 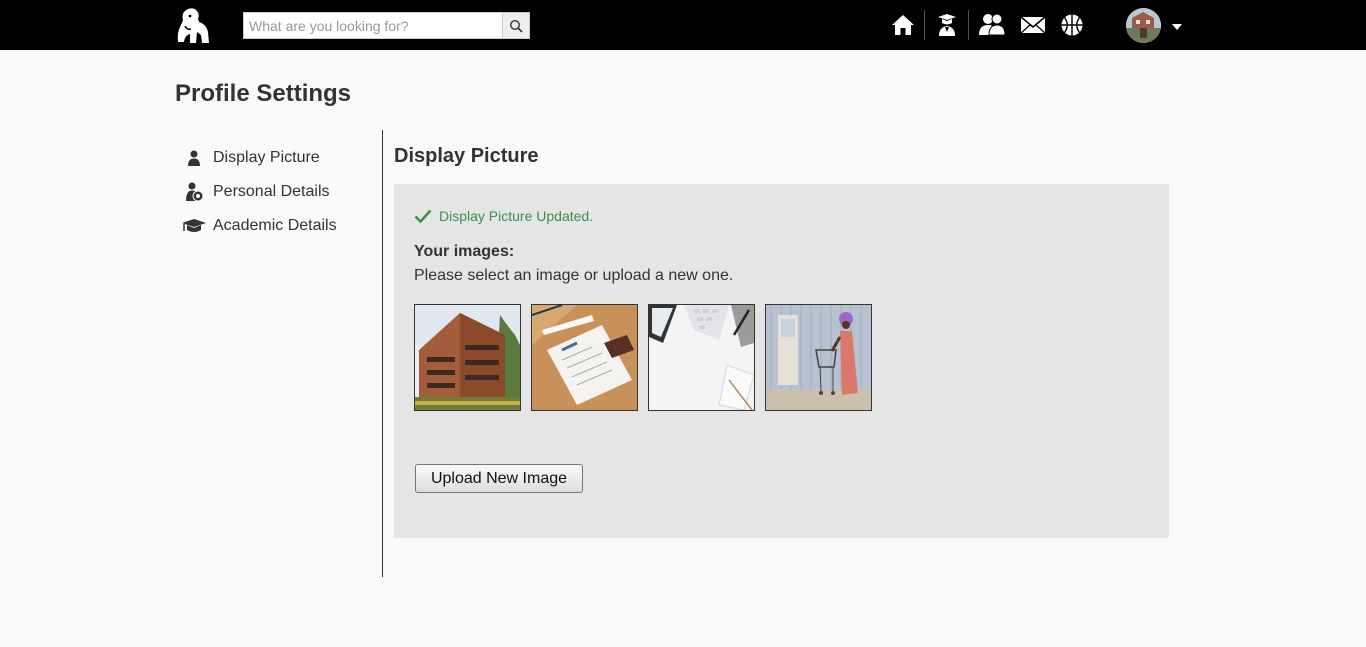 I want to click on caret-down-icon, so click(x=1177, y=26).